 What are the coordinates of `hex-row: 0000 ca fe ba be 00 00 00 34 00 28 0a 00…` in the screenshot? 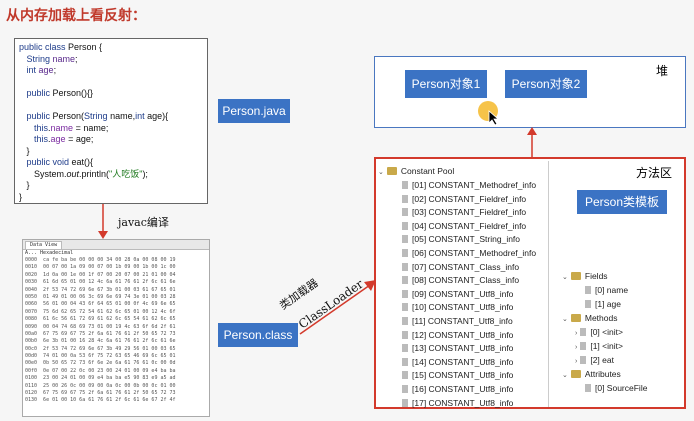 It's located at (100, 260).